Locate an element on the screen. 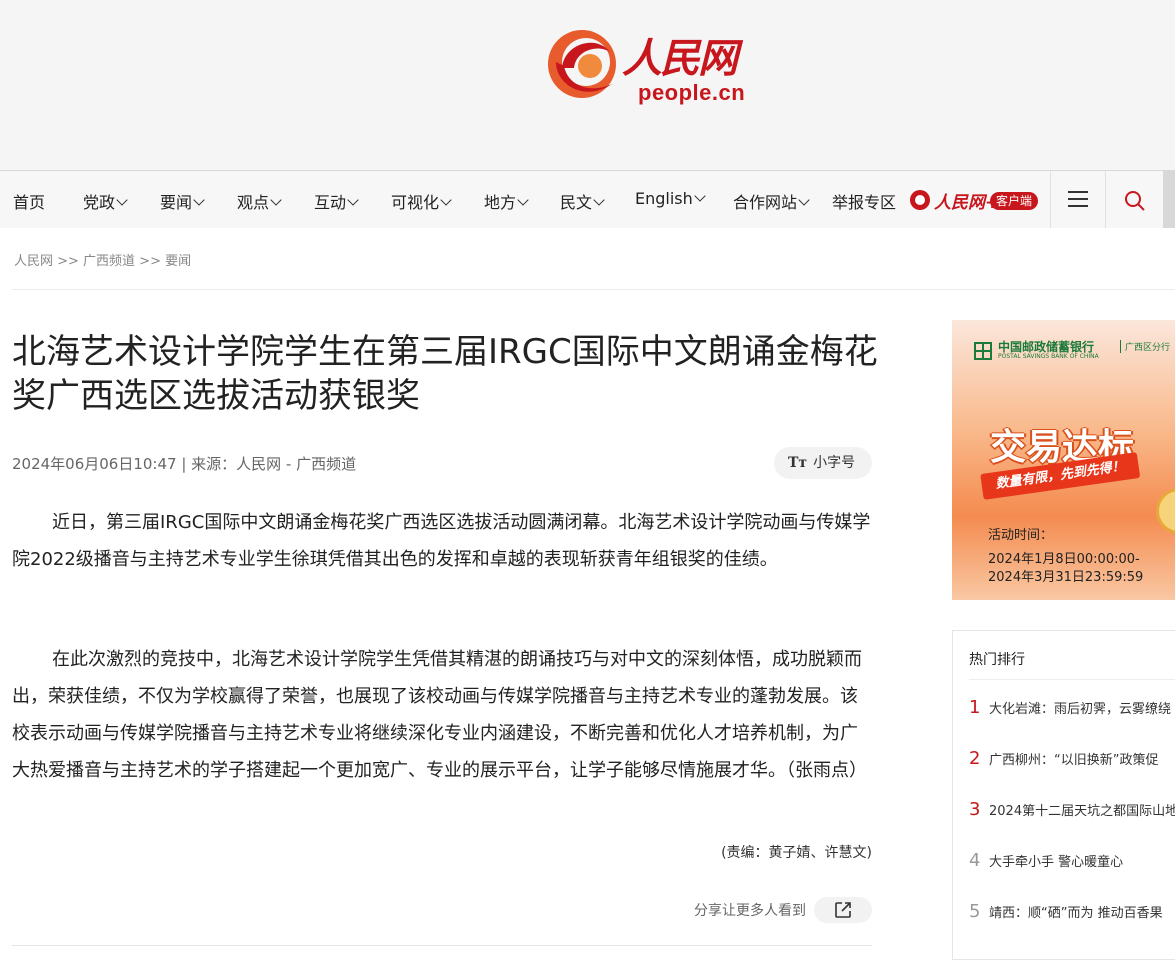 This screenshot has width=1175, height=960. editor-credit: (责编：黄子婧、许慧文) is located at coordinates (796, 853).